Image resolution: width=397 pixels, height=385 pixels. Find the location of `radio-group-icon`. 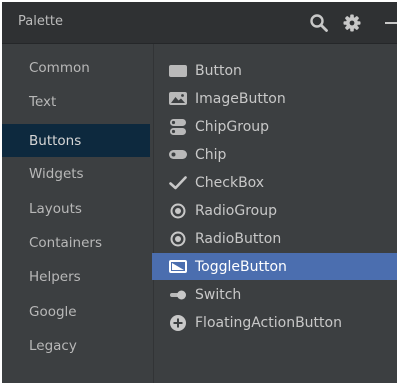

radio-group-icon is located at coordinates (178, 211).